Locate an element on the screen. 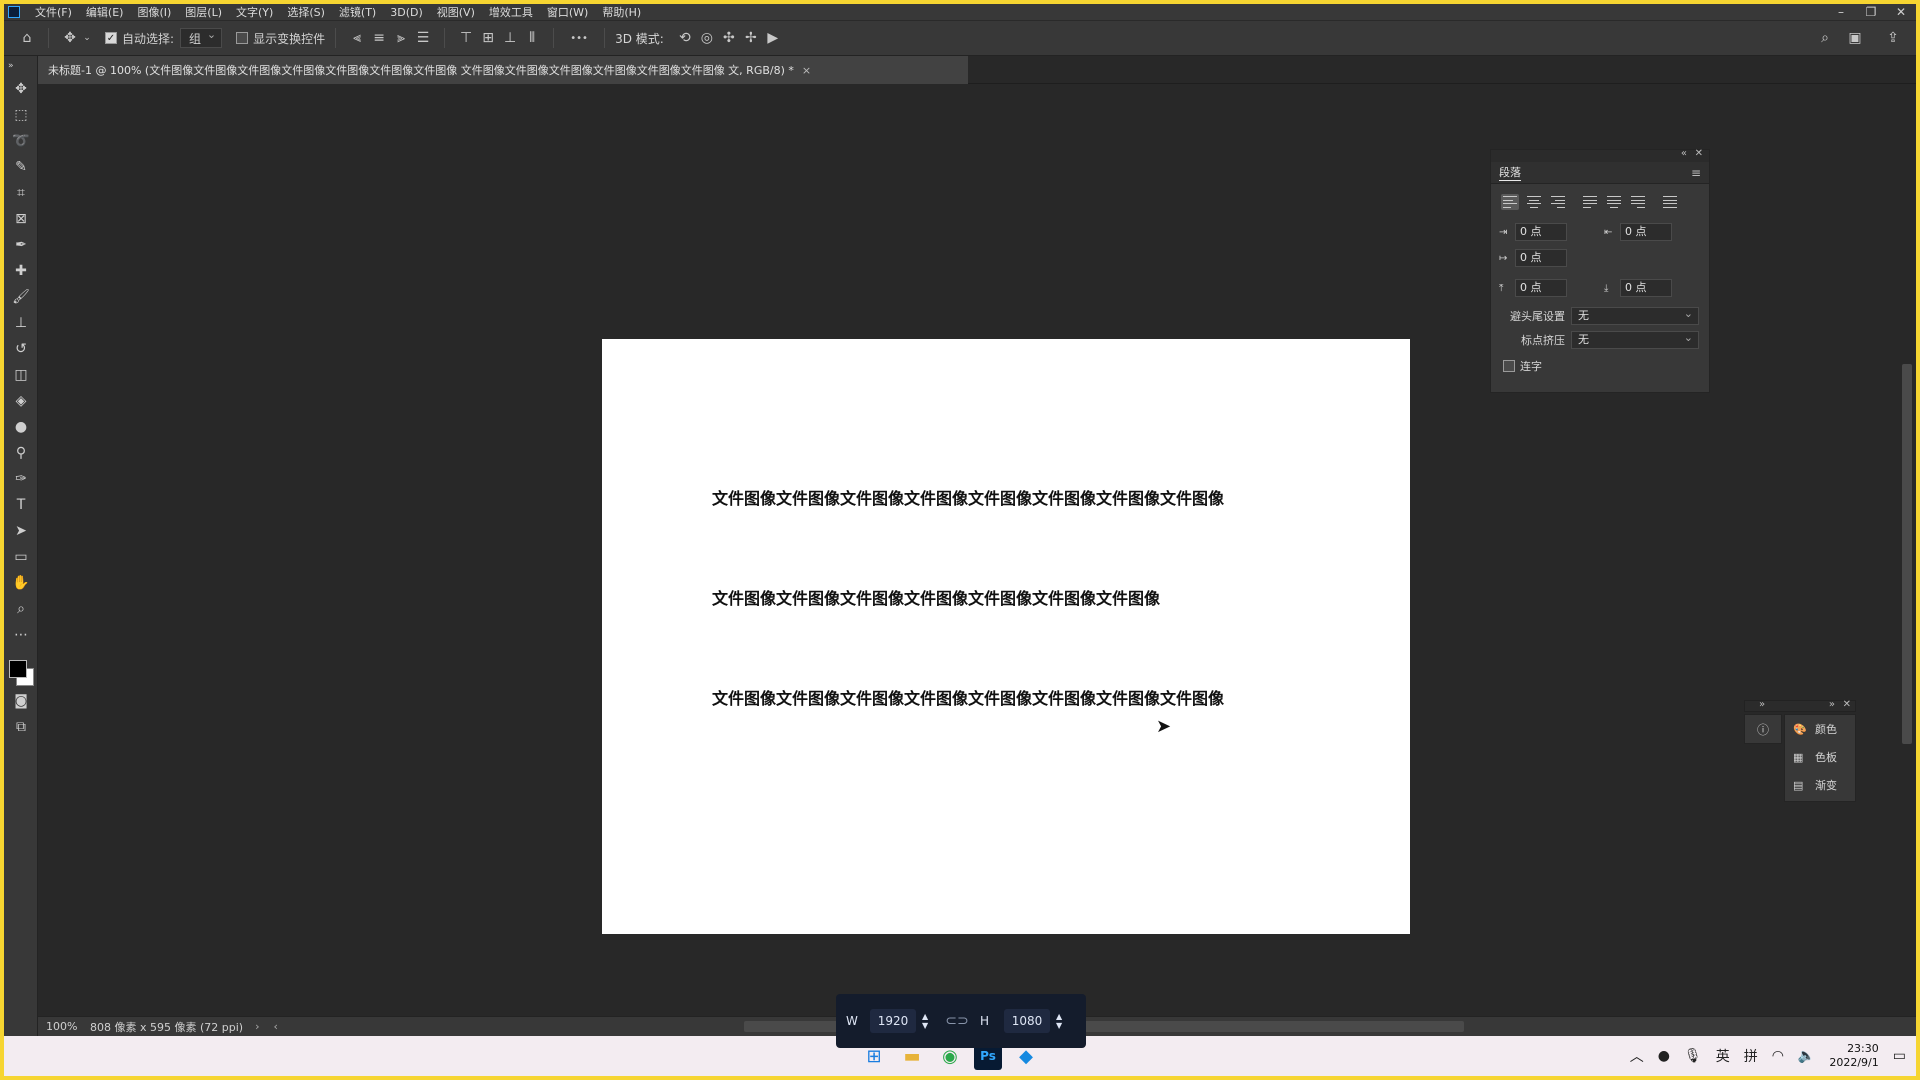  indent-right-input: 0 点 is located at coordinates (1646, 232).